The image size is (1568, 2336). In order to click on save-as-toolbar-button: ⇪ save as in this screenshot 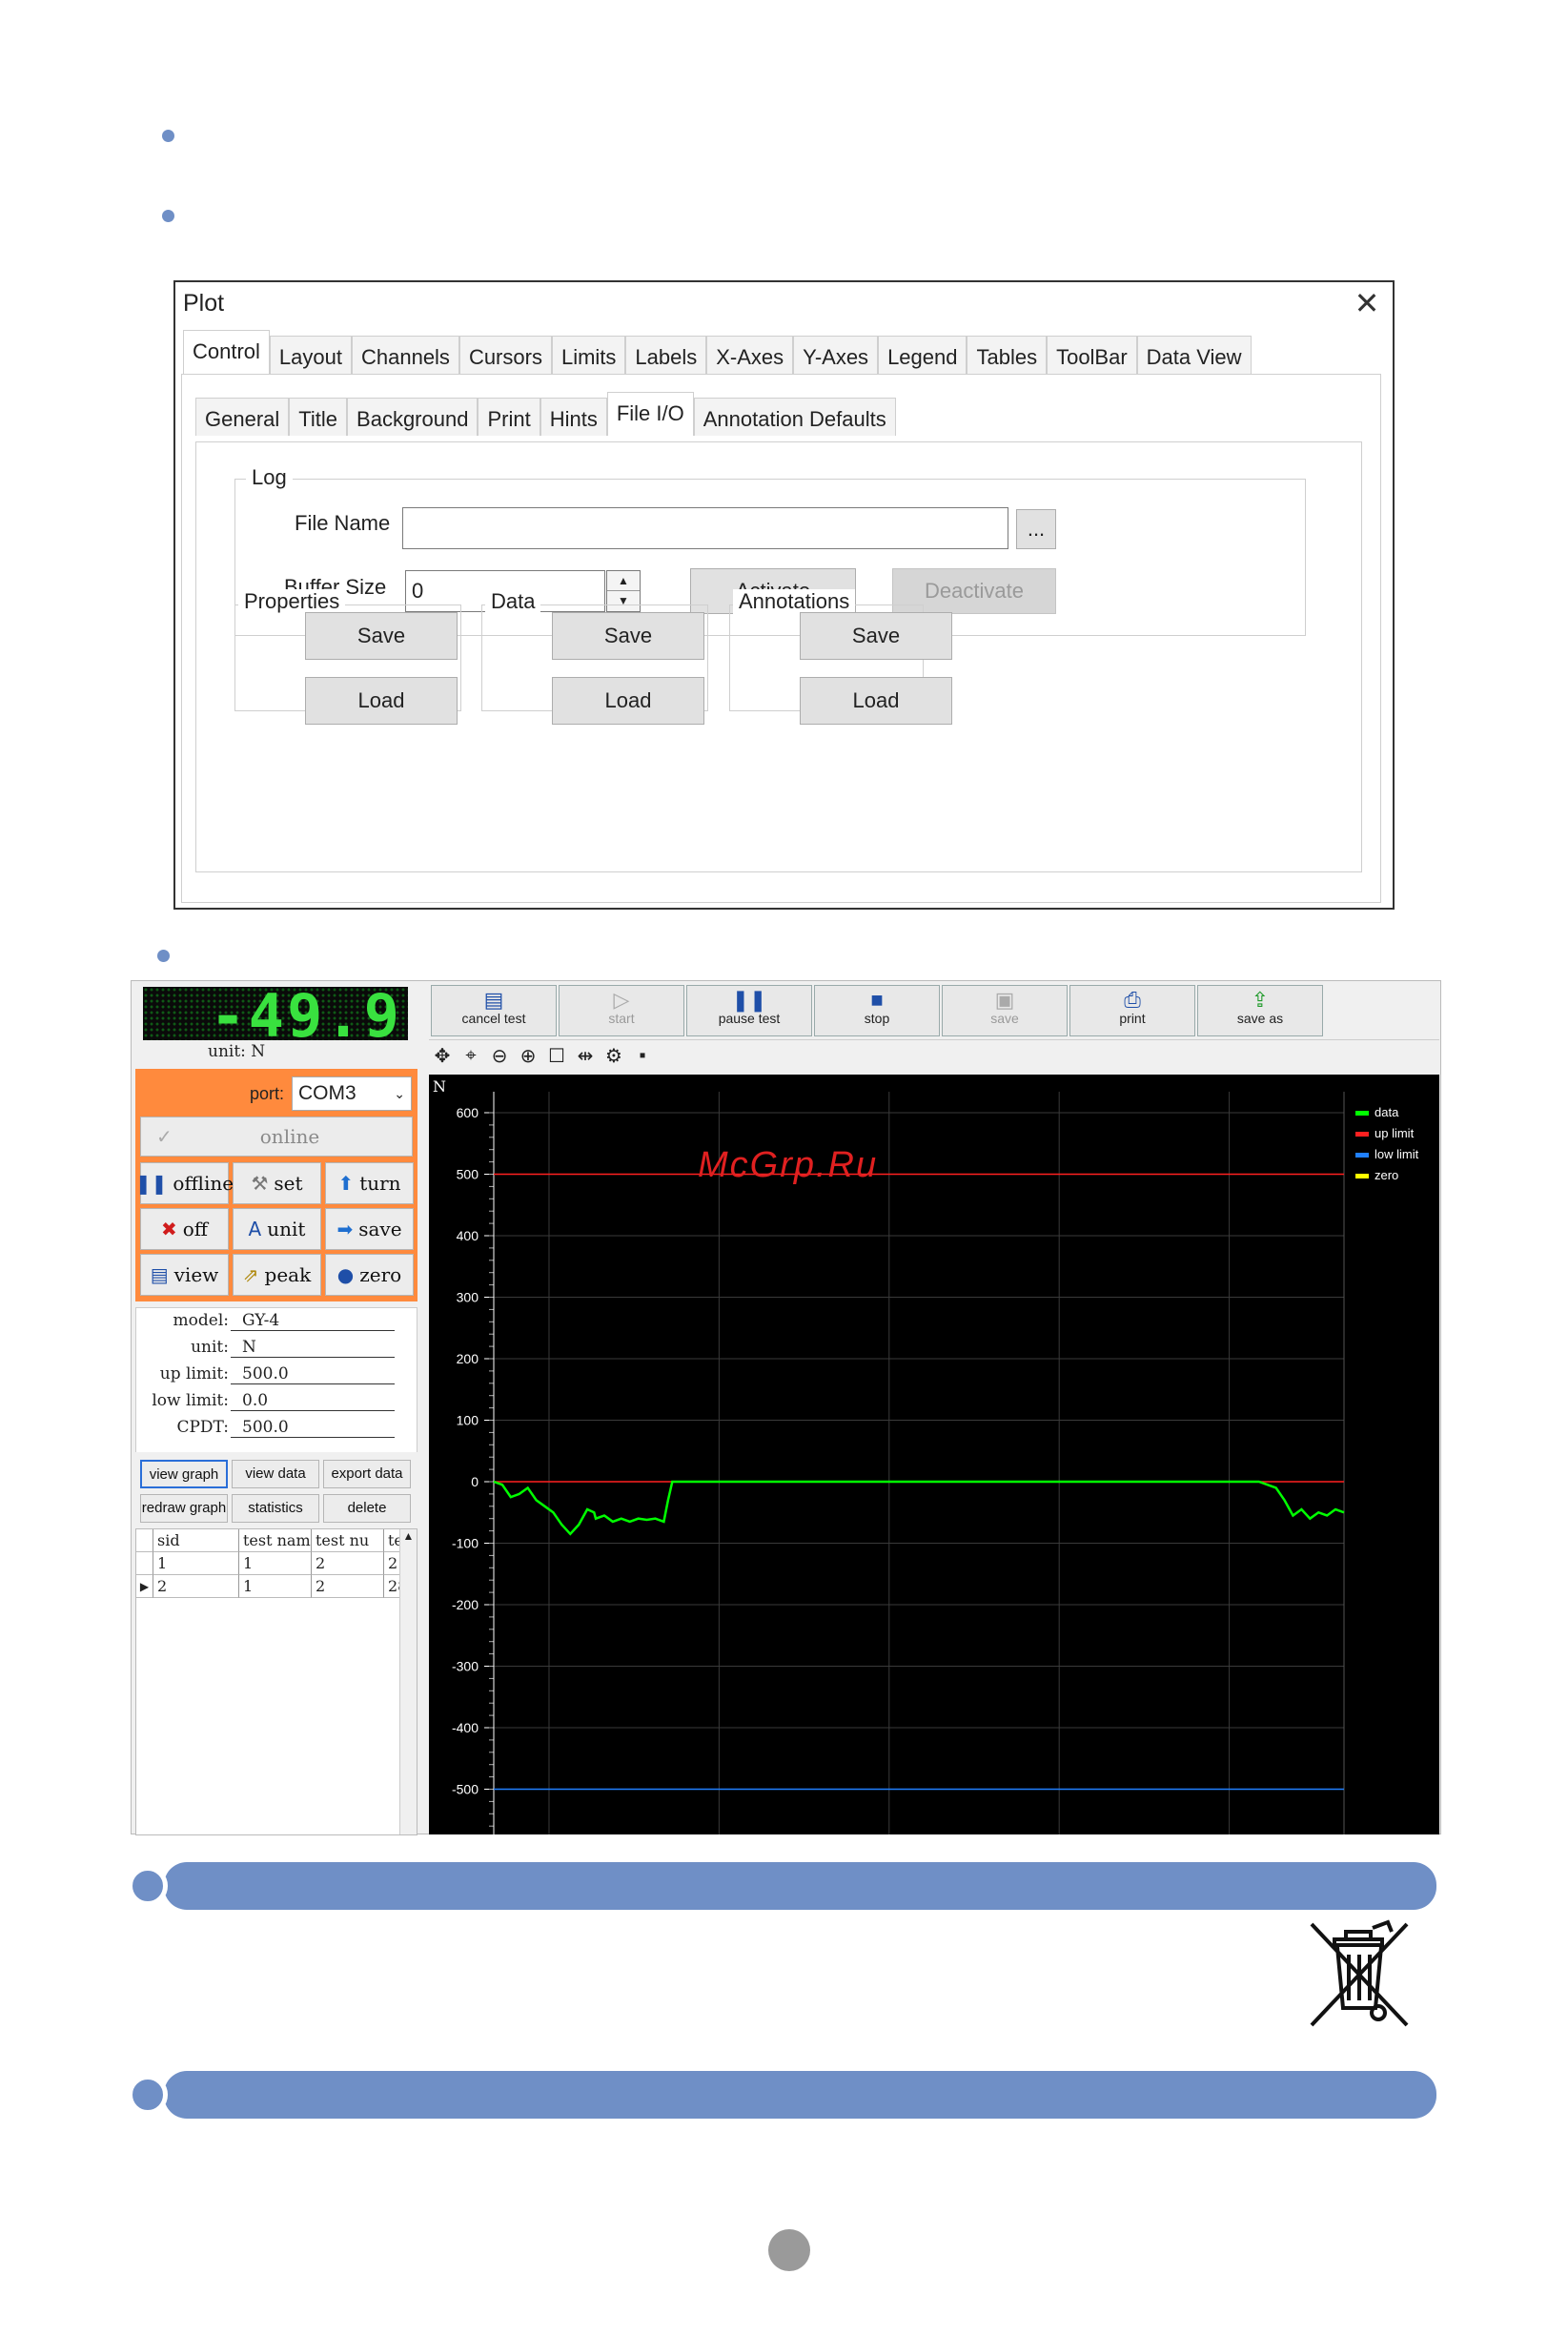, I will do `click(1260, 1010)`.